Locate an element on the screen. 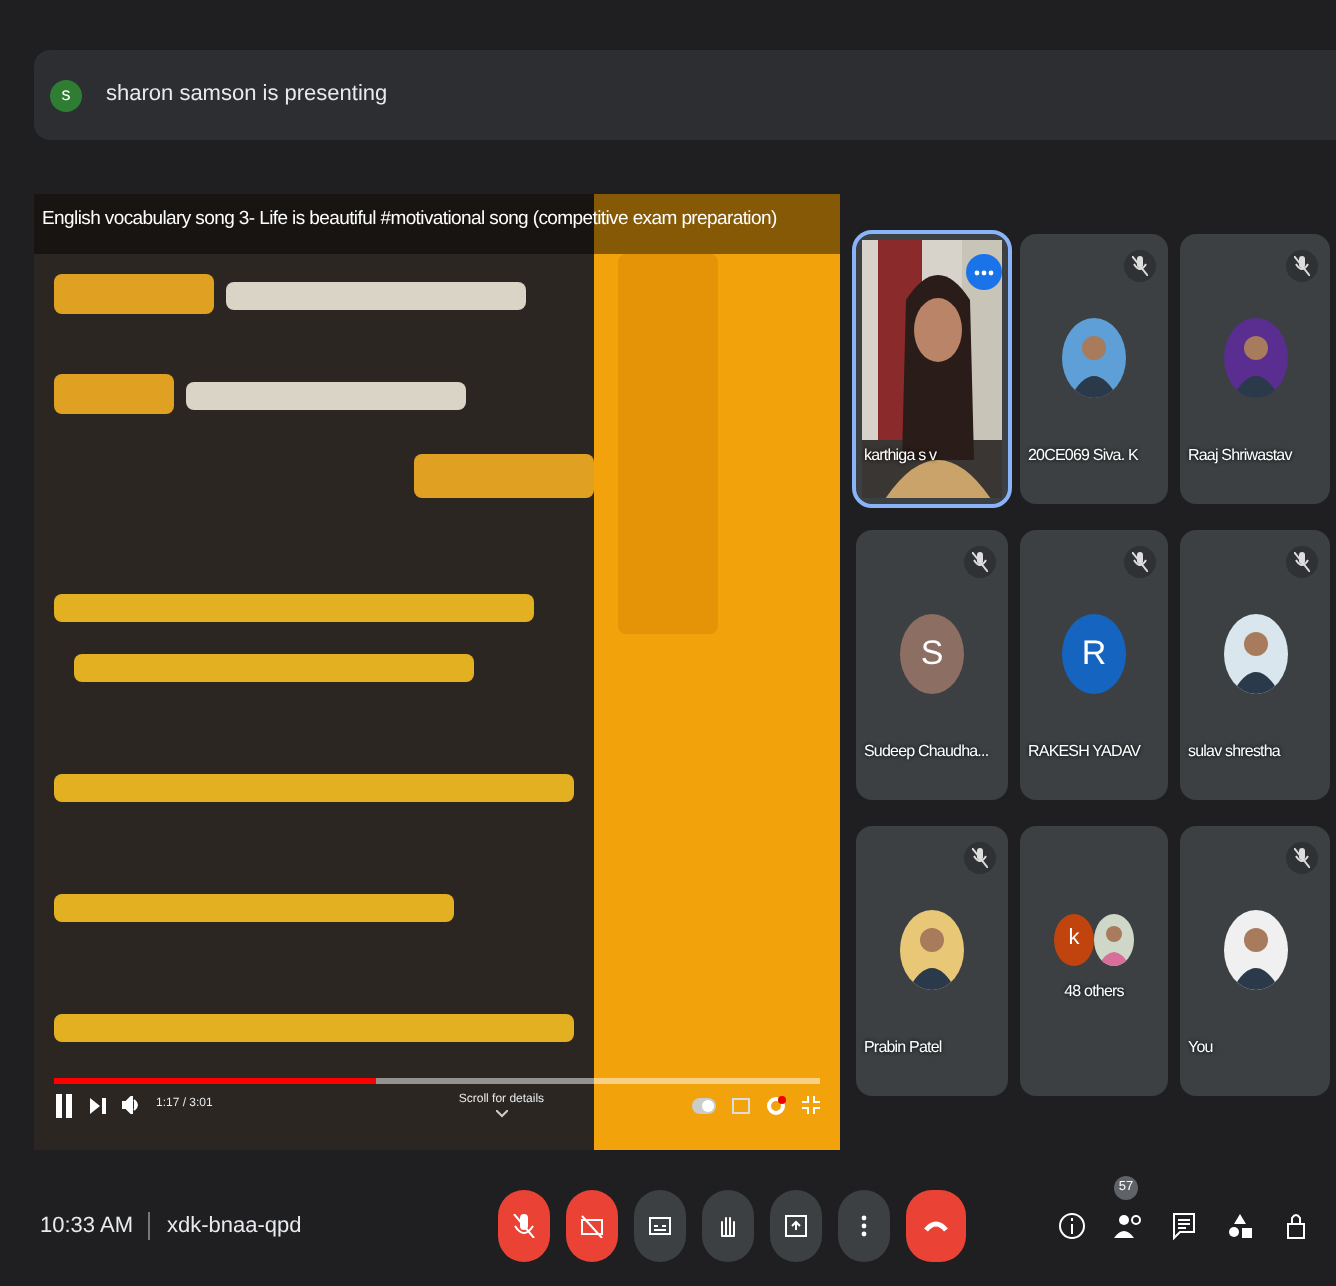 Image resolution: width=1336 pixels, height=1286 pixels. camera-off-button is located at coordinates (591, 1226).